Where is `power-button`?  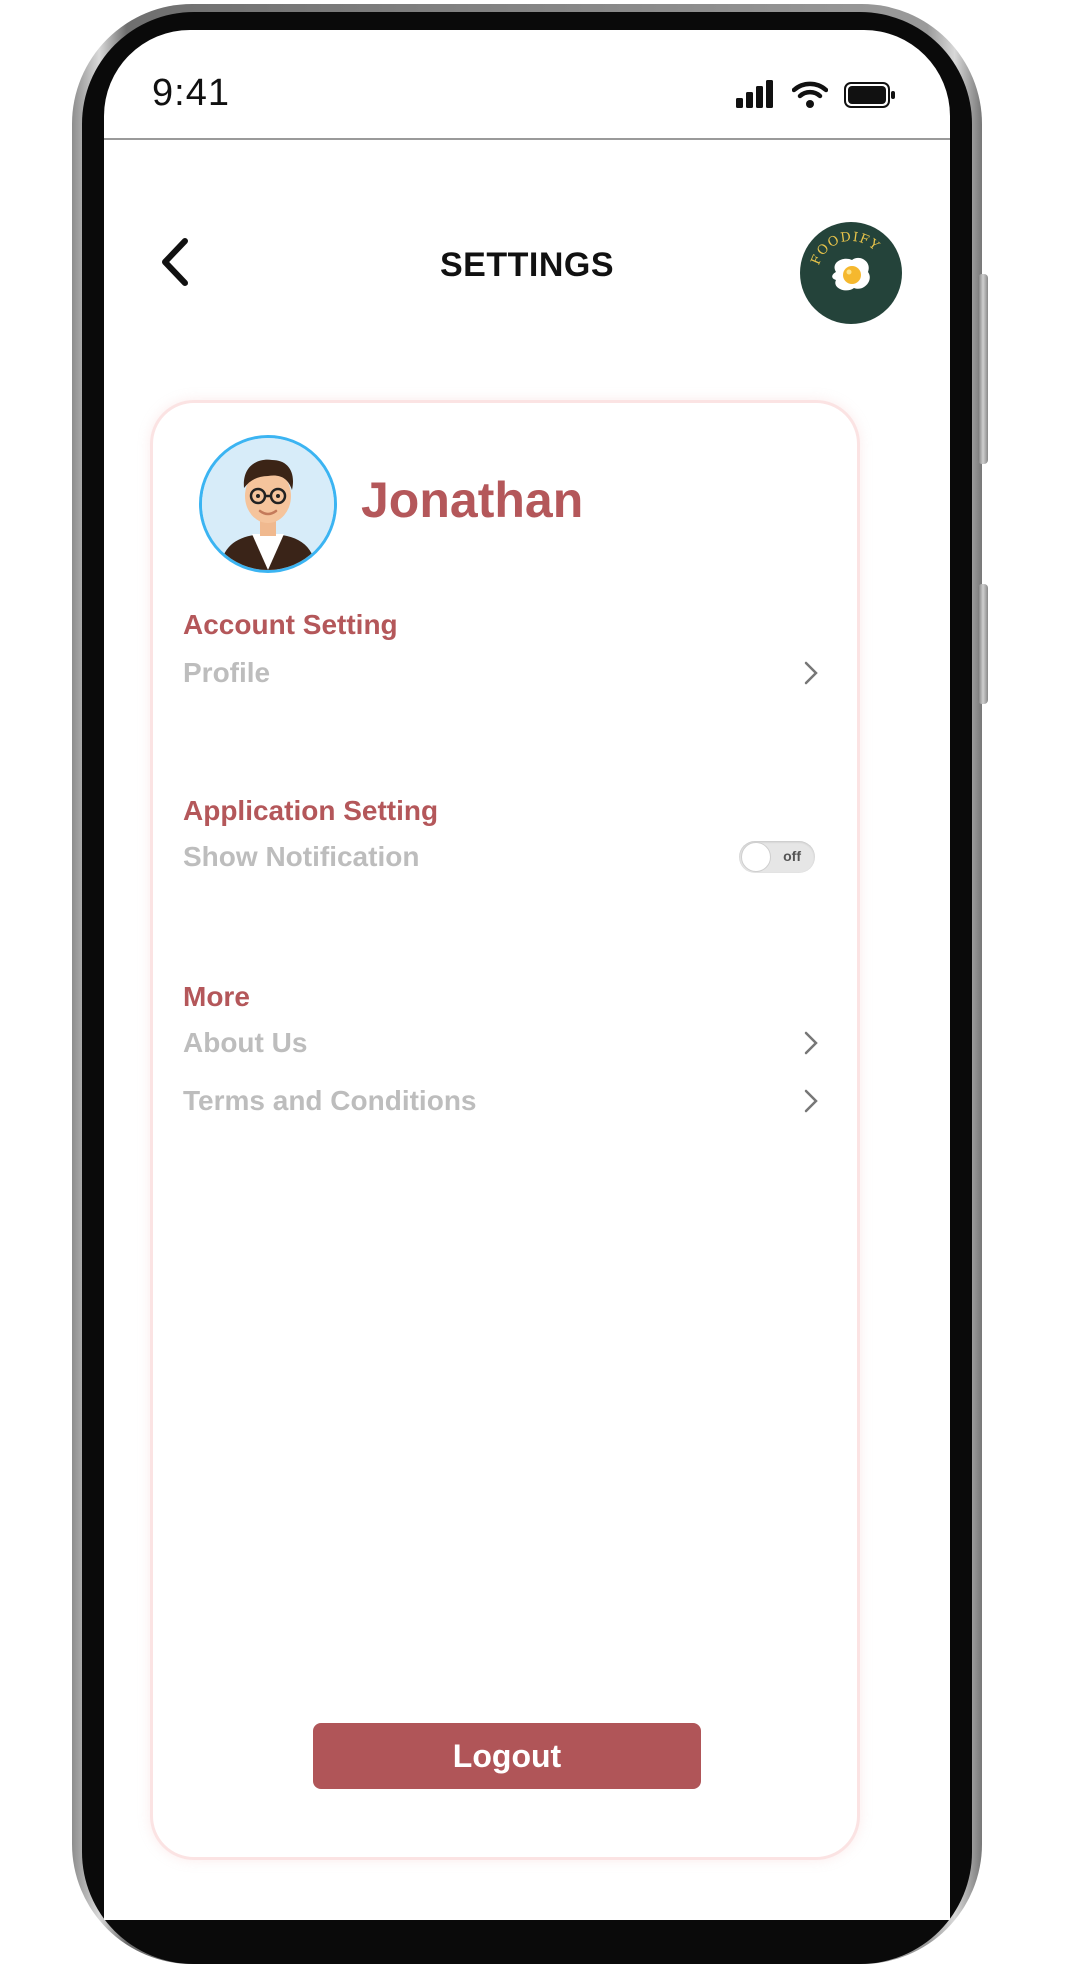
power-button is located at coordinates (983, 644).